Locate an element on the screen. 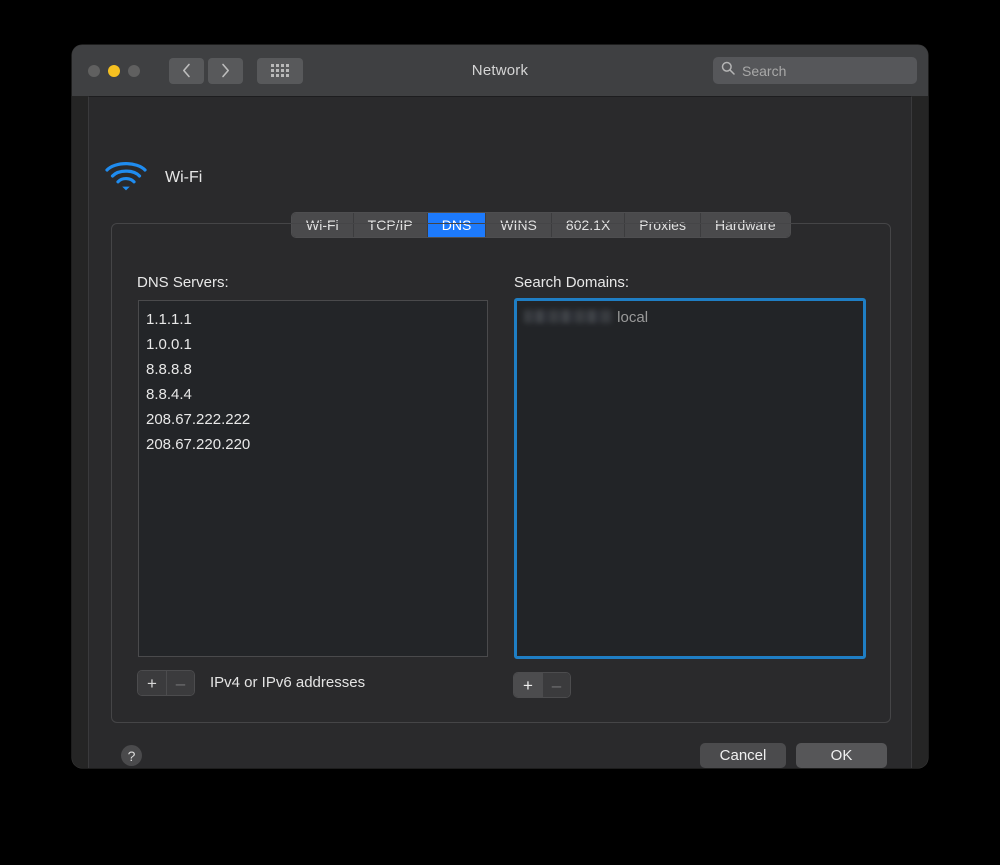  add-search-domain-button: + is located at coordinates (528, 685).